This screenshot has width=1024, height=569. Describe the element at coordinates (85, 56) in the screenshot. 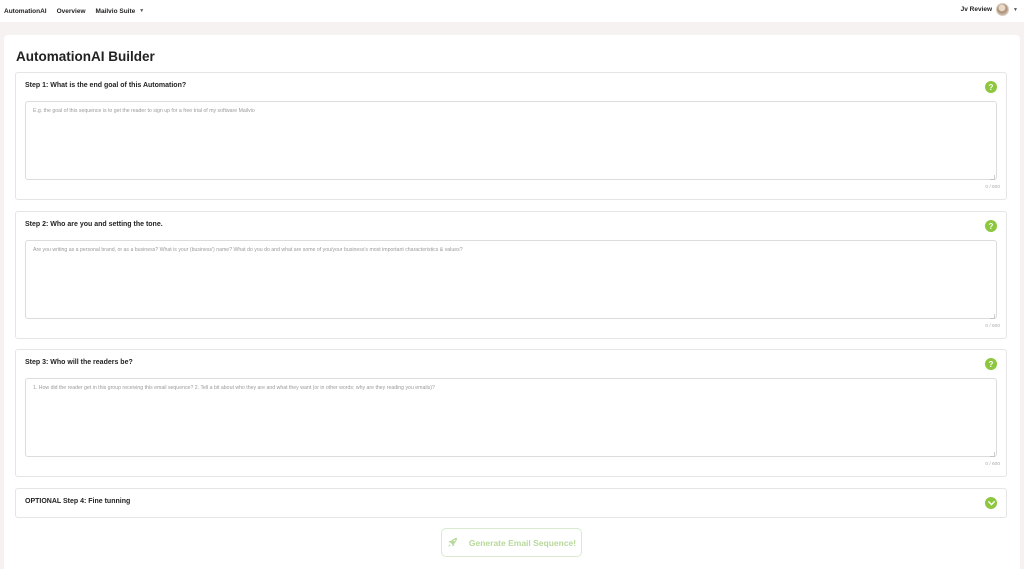

I see `page-title: AutomationAI Builder` at that location.